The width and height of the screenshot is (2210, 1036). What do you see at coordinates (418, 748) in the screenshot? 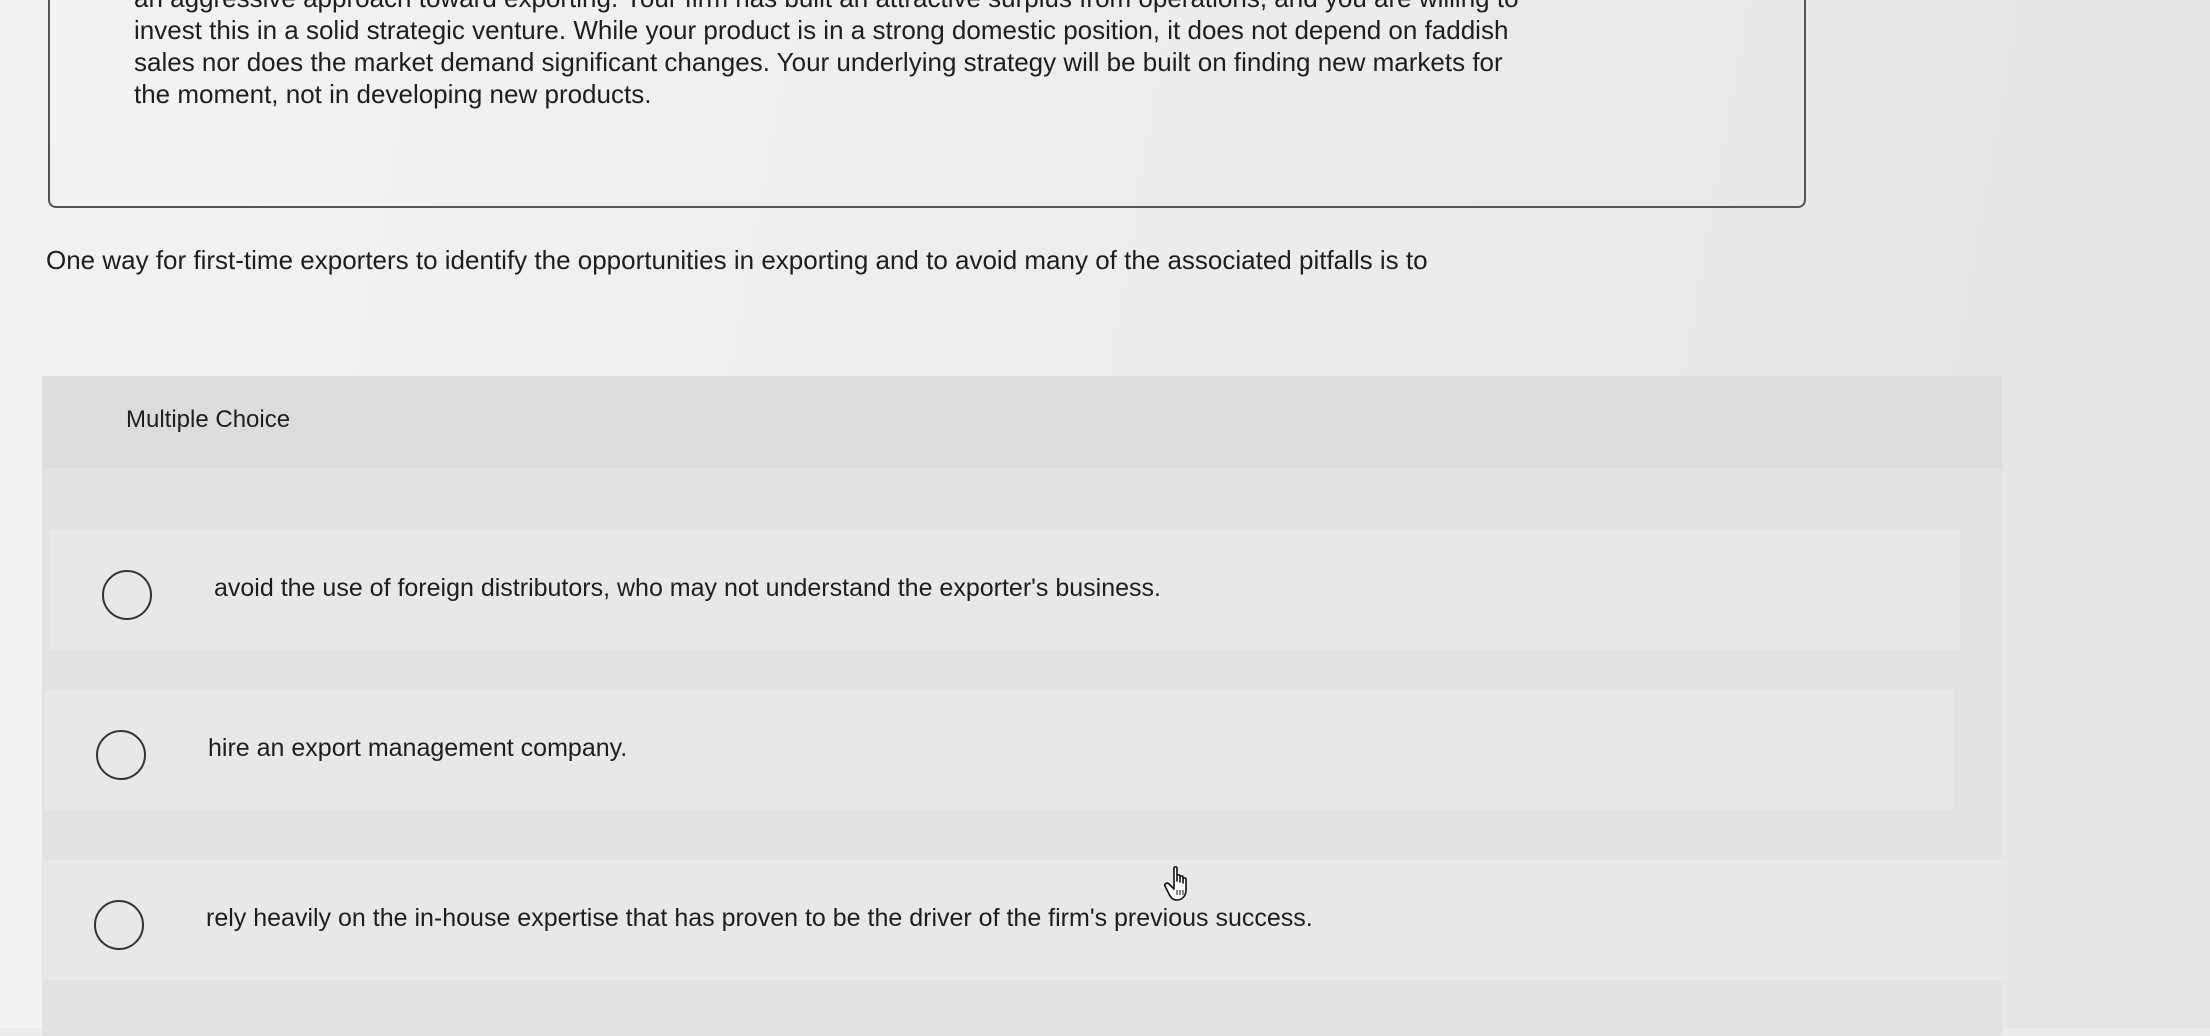
I see `answer-option-2-text: hire an export management company.` at bounding box center [418, 748].